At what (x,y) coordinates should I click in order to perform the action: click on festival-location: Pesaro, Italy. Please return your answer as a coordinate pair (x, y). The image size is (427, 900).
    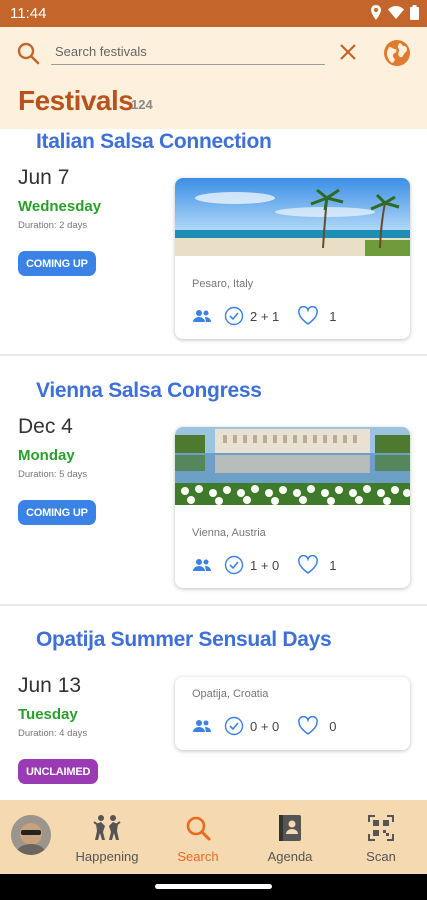
    Looking at the image, I should click on (223, 284).